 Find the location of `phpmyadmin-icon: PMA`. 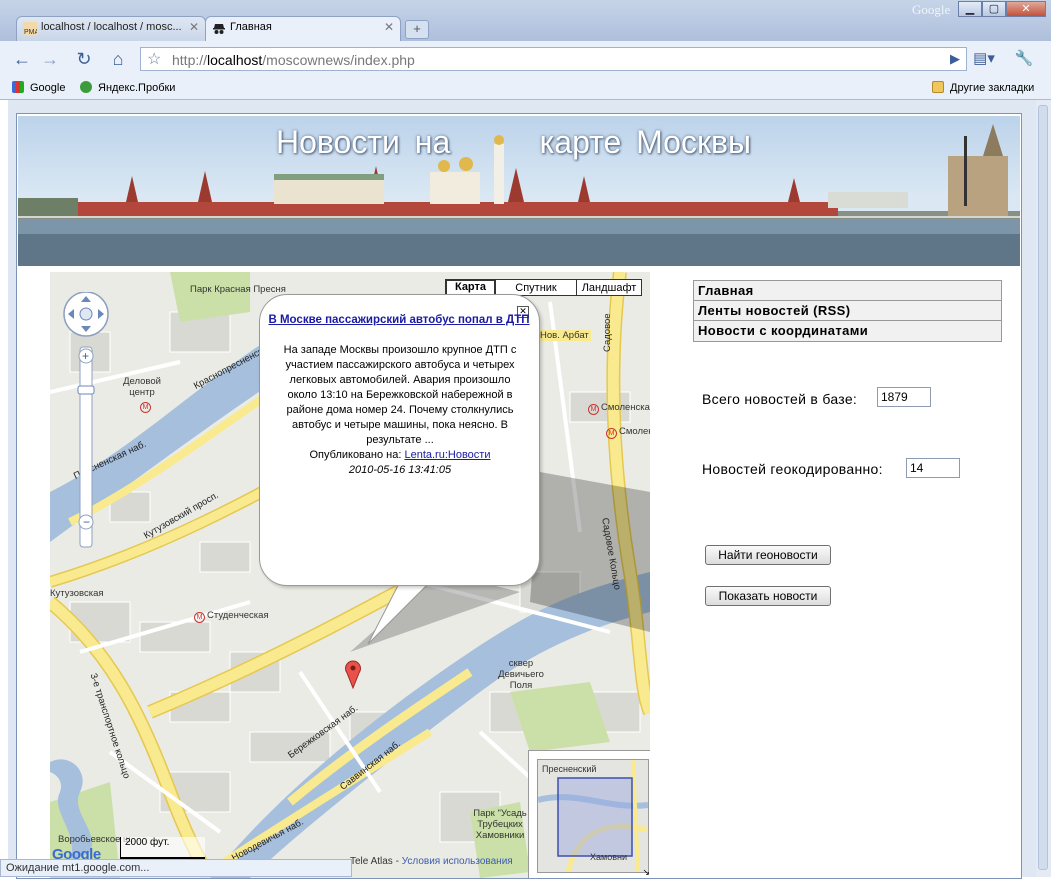

phpmyadmin-icon: PMA is located at coordinates (30, 29).